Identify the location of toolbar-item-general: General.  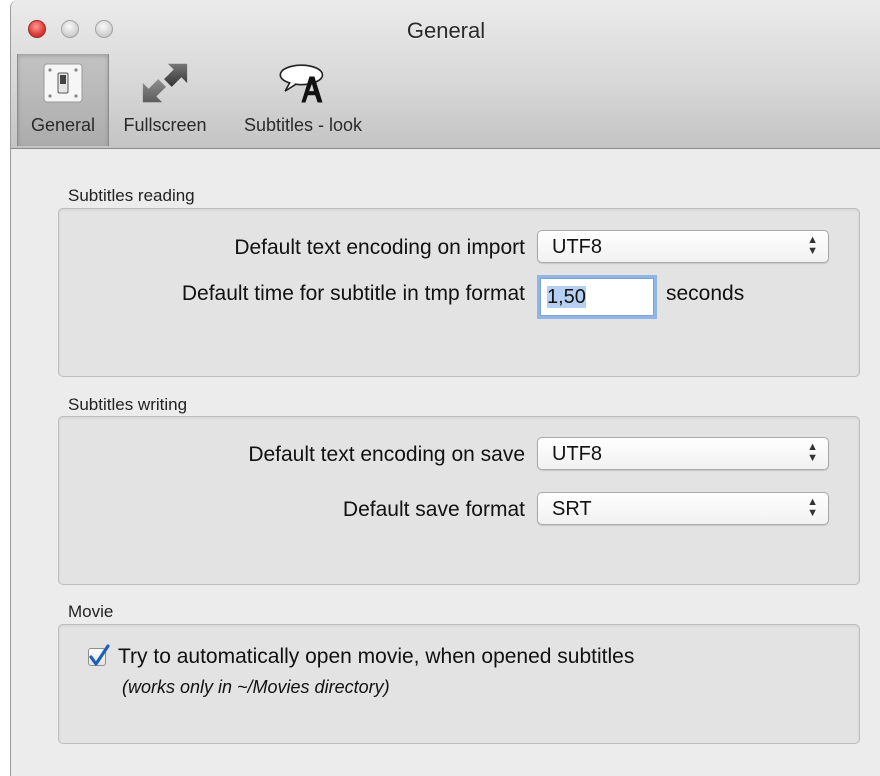
(63, 100).